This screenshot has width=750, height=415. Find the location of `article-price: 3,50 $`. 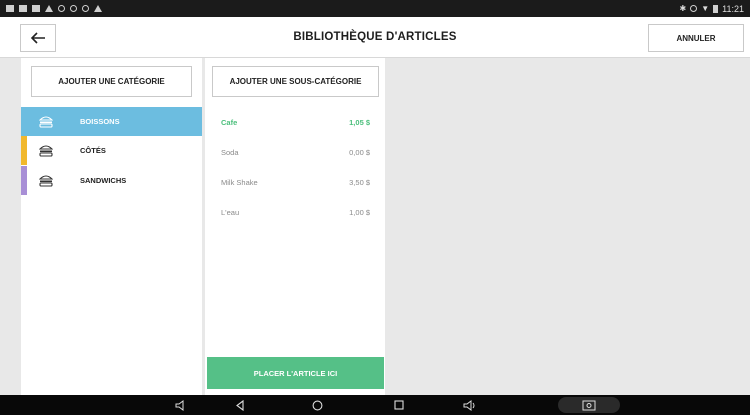

article-price: 3,50 $ is located at coordinates (359, 182).